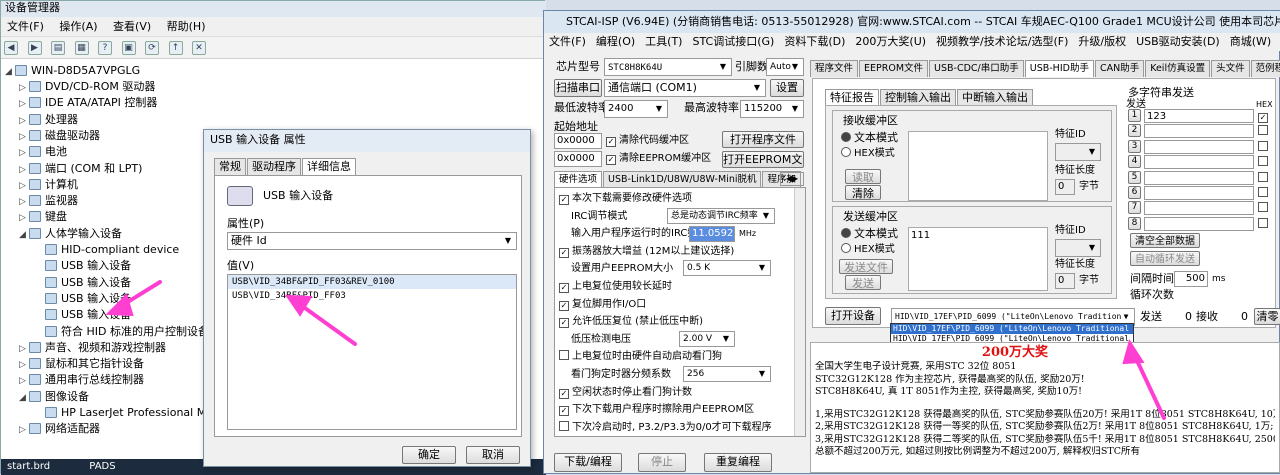 The height and width of the screenshot is (475, 1280). I want to click on min-baud-select: 2400 ▼, so click(636, 109).